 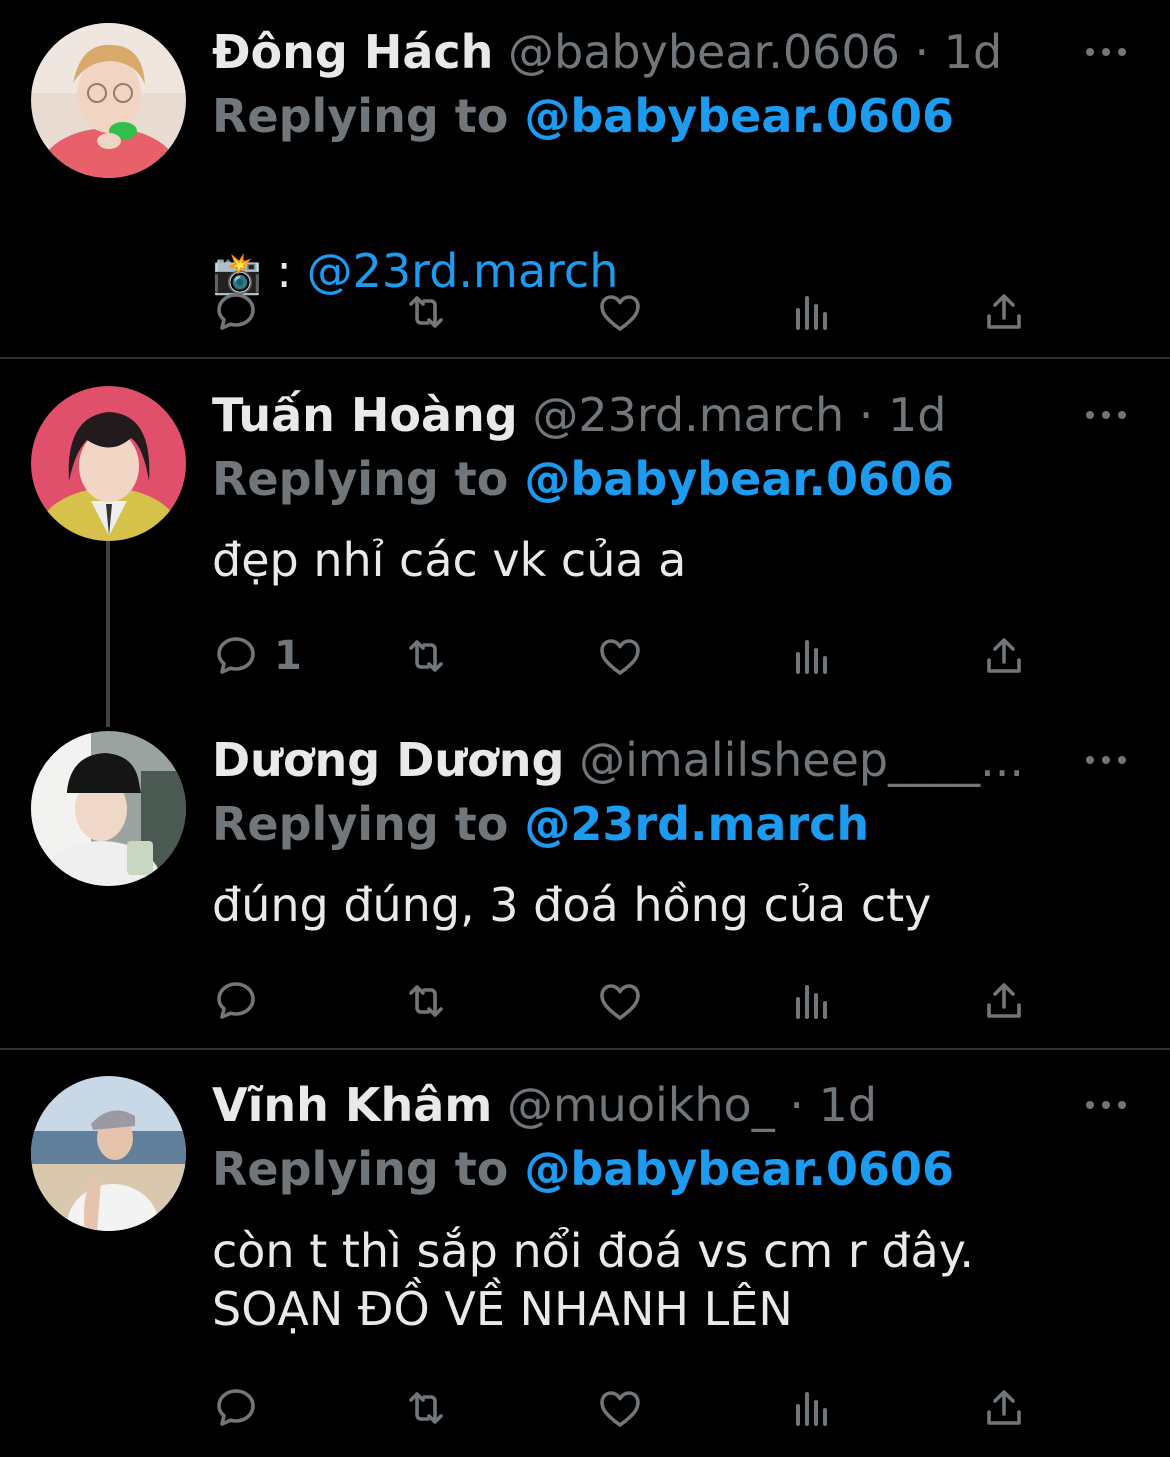 What do you see at coordinates (365, 415) in the screenshot?
I see `display-name: Tuấn Hoàng` at bounding box center [365, 415].